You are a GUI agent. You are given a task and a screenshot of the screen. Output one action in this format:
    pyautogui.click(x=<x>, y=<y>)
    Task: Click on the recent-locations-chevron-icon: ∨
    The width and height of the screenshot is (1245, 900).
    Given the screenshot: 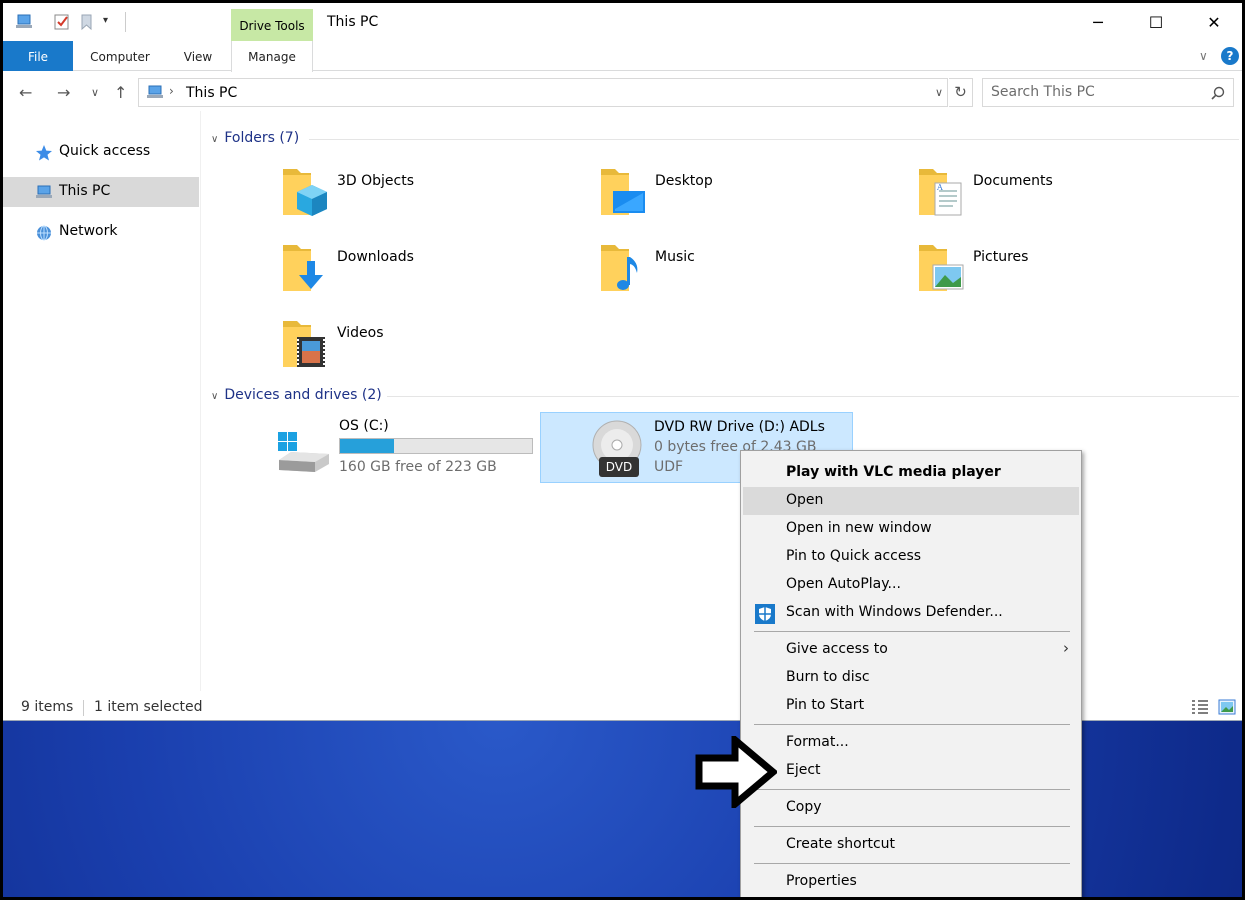 What is the action you would take?
    pyautogui.click(x=95, y=92)
    